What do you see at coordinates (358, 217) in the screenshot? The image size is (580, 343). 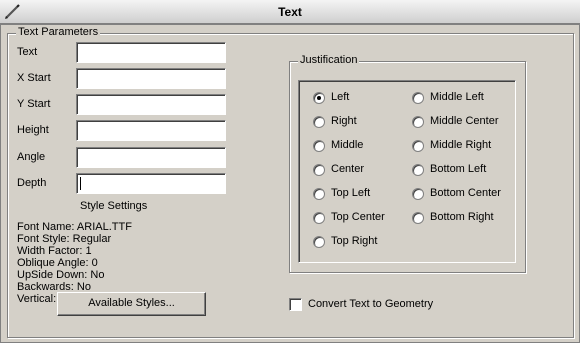 I see `radio-top-center-label: Top Center` at bounding box center [358, 217].